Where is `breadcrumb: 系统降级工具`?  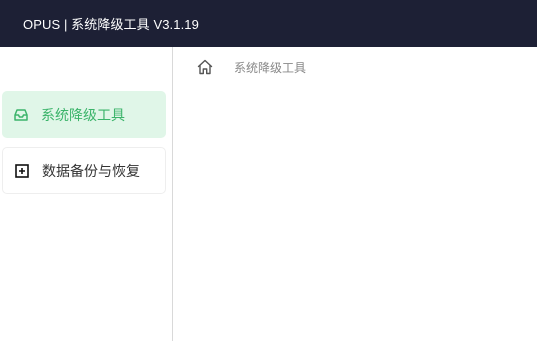 breadcrumb: 系统降级工具 is located at coordinates (251, 67).